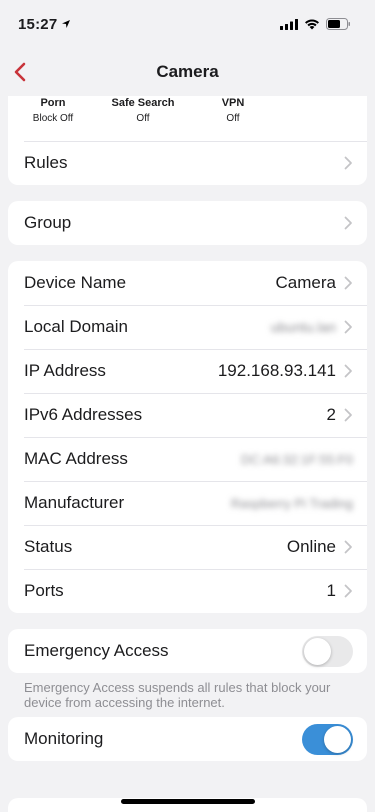 This screenshot has width=375, height=812. I want to click on filter-vpn: VPN Off, so click(233, 118).